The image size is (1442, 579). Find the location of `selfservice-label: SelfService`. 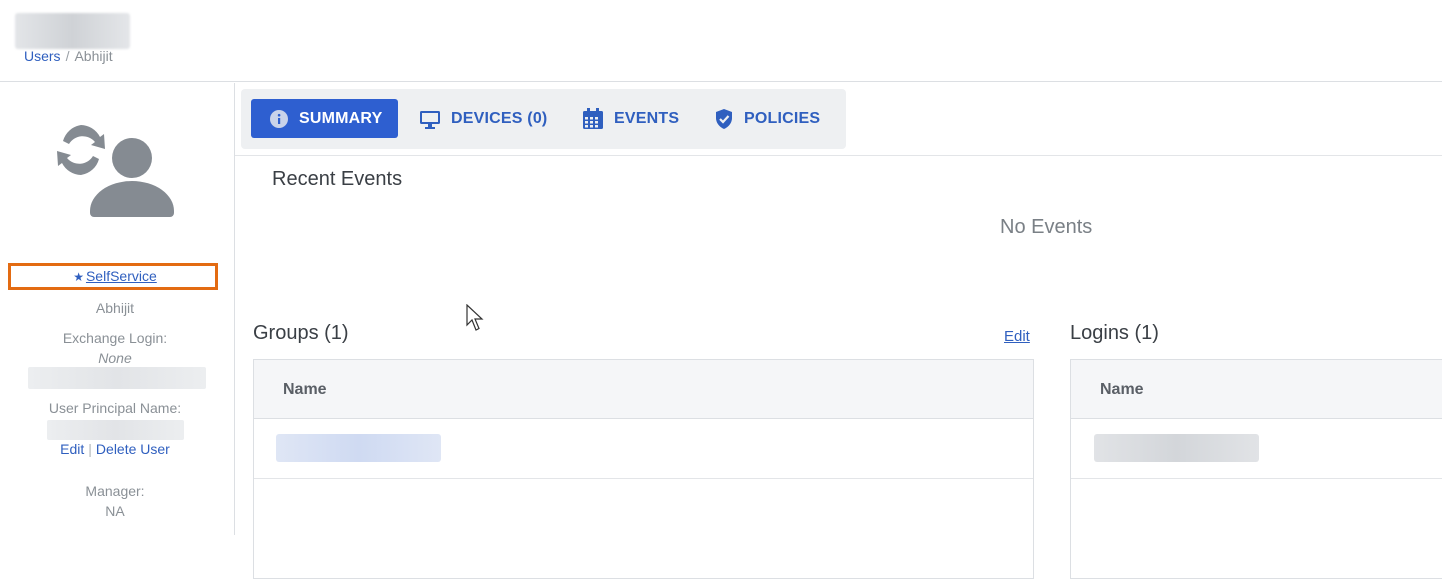

selfservice-label: SelfService is located at coordinates (121, 276).